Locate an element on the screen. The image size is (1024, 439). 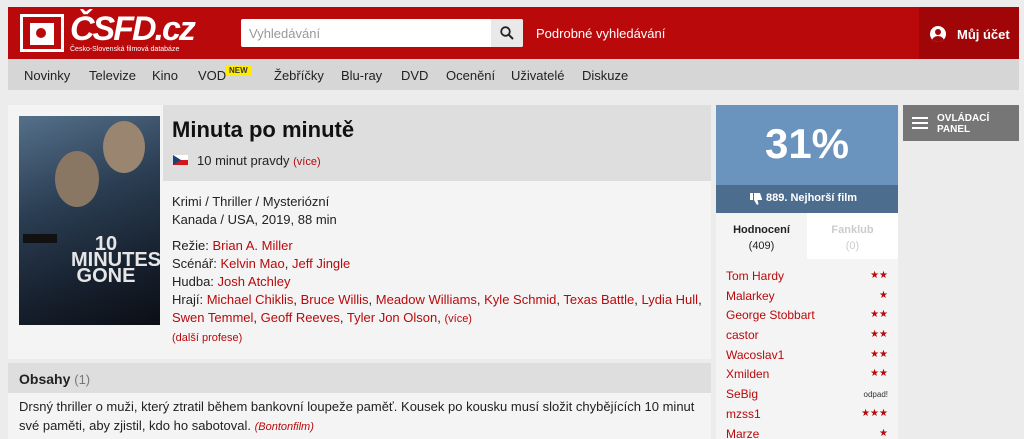
rating-row: Marze ★ is located at coordinates (807, 432).